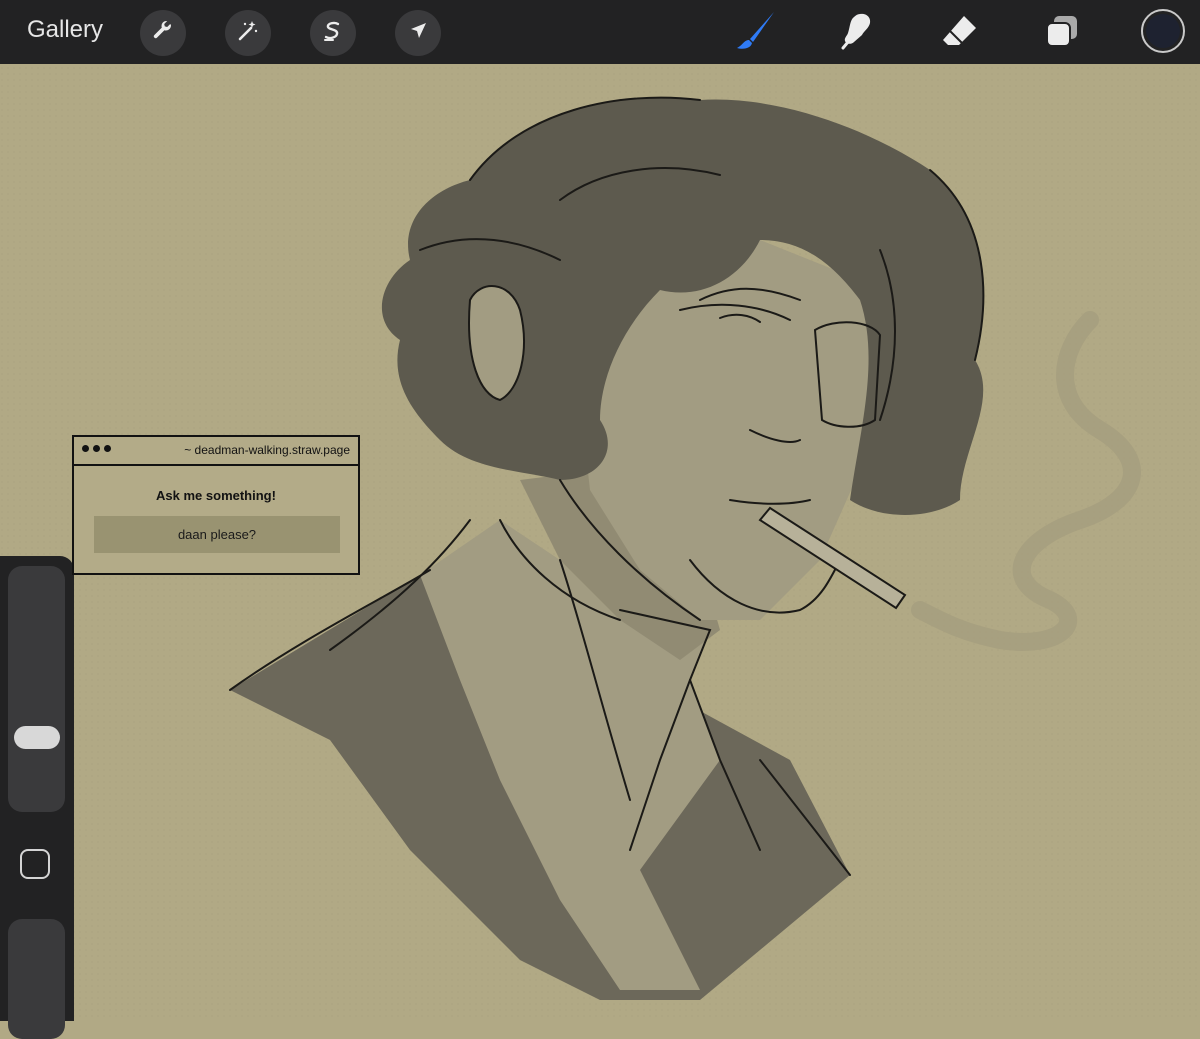 Image resolution: width=1200 pixels, height=1039 pixels. I want to click on question-field: daan please?, so click(217, 534).